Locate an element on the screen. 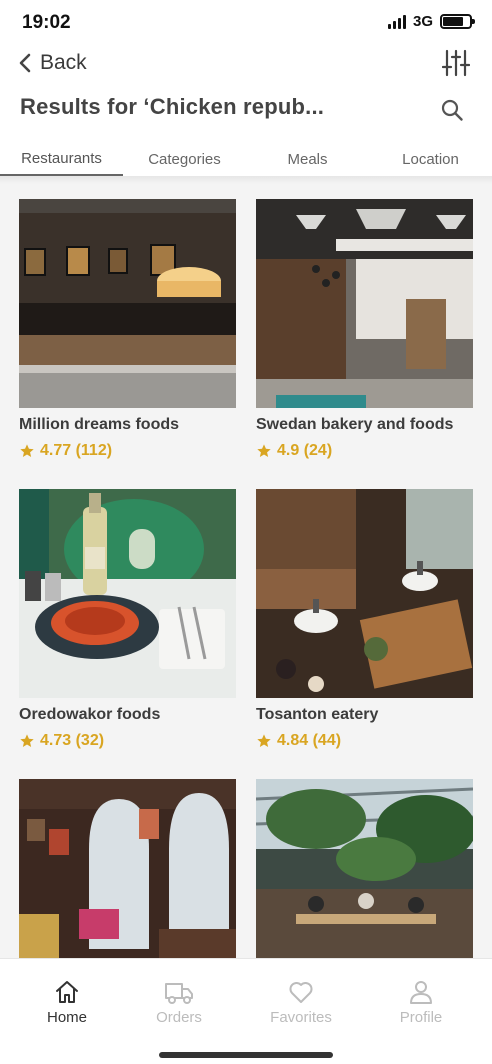 This screenshot has height=1064, width=492. status-bar: 19:02 3G is located at coordinates (246, 23).